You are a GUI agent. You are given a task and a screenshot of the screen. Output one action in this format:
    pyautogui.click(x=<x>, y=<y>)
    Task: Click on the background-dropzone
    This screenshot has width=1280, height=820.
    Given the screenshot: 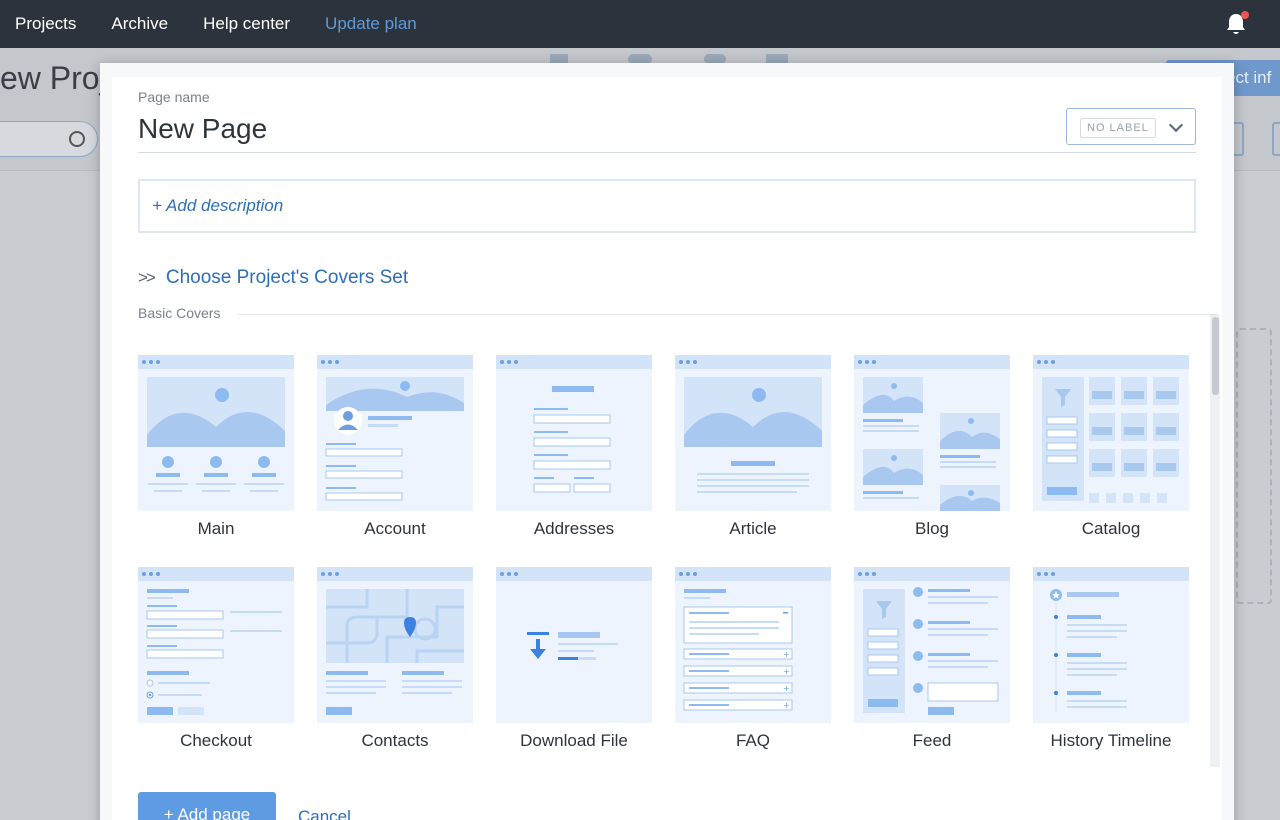 What is the action you would take?
    pyautogui.click(x=1254, y=466)
    